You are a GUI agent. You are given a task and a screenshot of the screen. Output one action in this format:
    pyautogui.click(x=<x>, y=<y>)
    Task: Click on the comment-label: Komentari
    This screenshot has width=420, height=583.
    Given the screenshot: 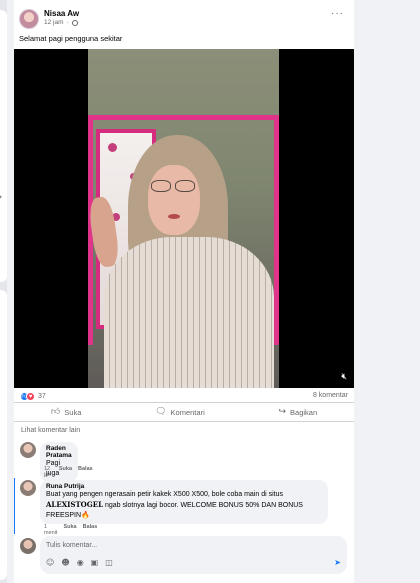 What is the action you would take?
    pyautogui.click(x=187, y=412)
    